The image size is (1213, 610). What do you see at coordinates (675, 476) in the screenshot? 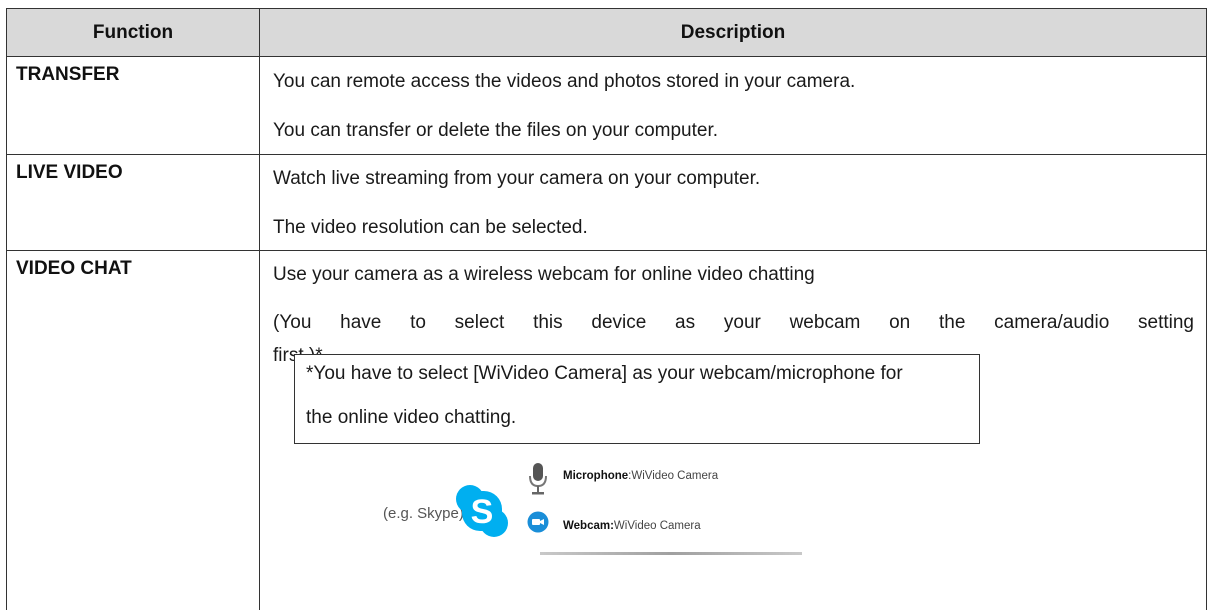
I see `microphone-setting-value: WiVideo Camera` at bounding box center [675, 476].